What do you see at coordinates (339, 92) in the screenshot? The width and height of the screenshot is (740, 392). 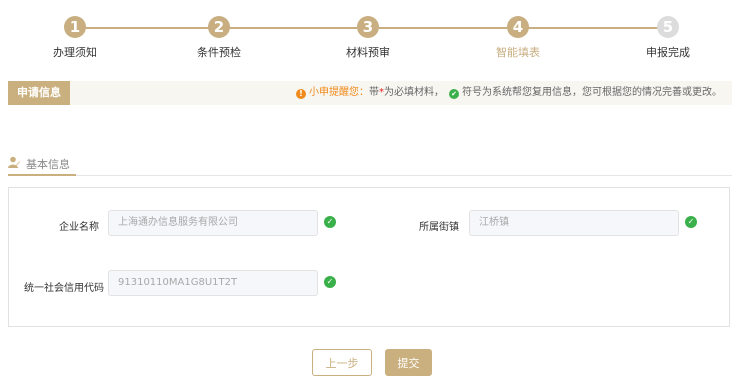 I see `hint-prefix: 小申提醒您：` at bounding box center [339, 92].